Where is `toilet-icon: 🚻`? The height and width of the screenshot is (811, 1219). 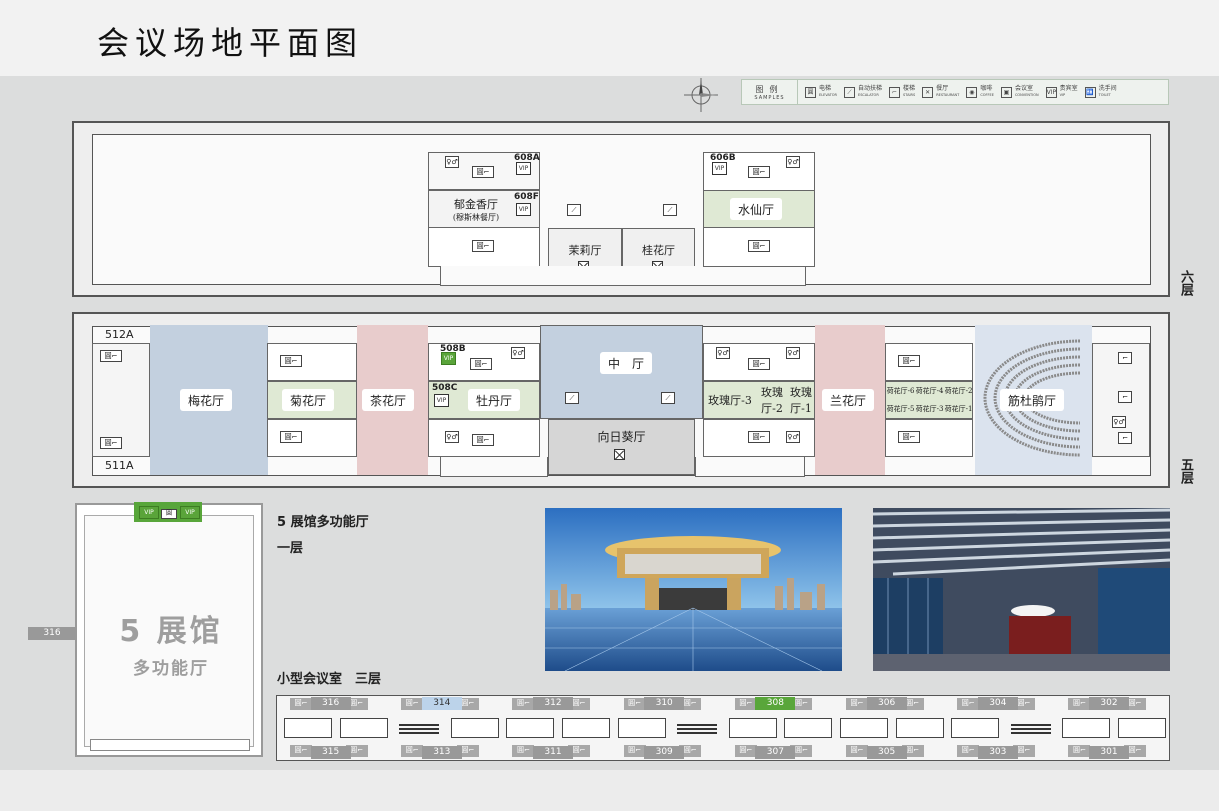 toilet-icon: 🚻 is located at coordinates (1090, 92).